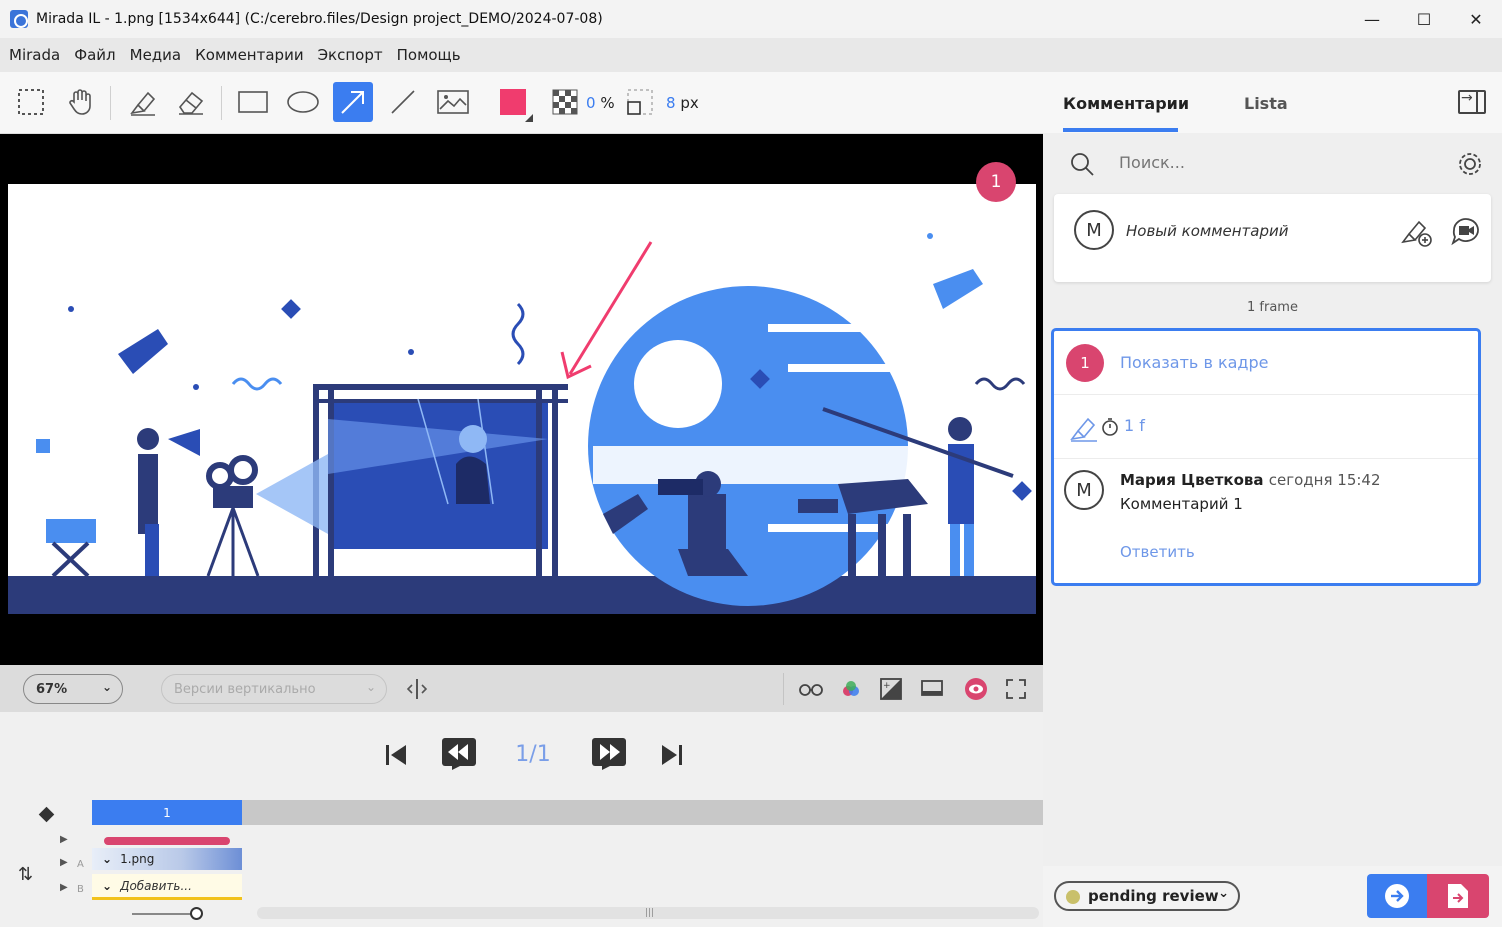 This screenshot has height=927, width=1502. Describe the element at coordinates (167, 841) in the screenshot. I see `comment-range-bar` at that location.